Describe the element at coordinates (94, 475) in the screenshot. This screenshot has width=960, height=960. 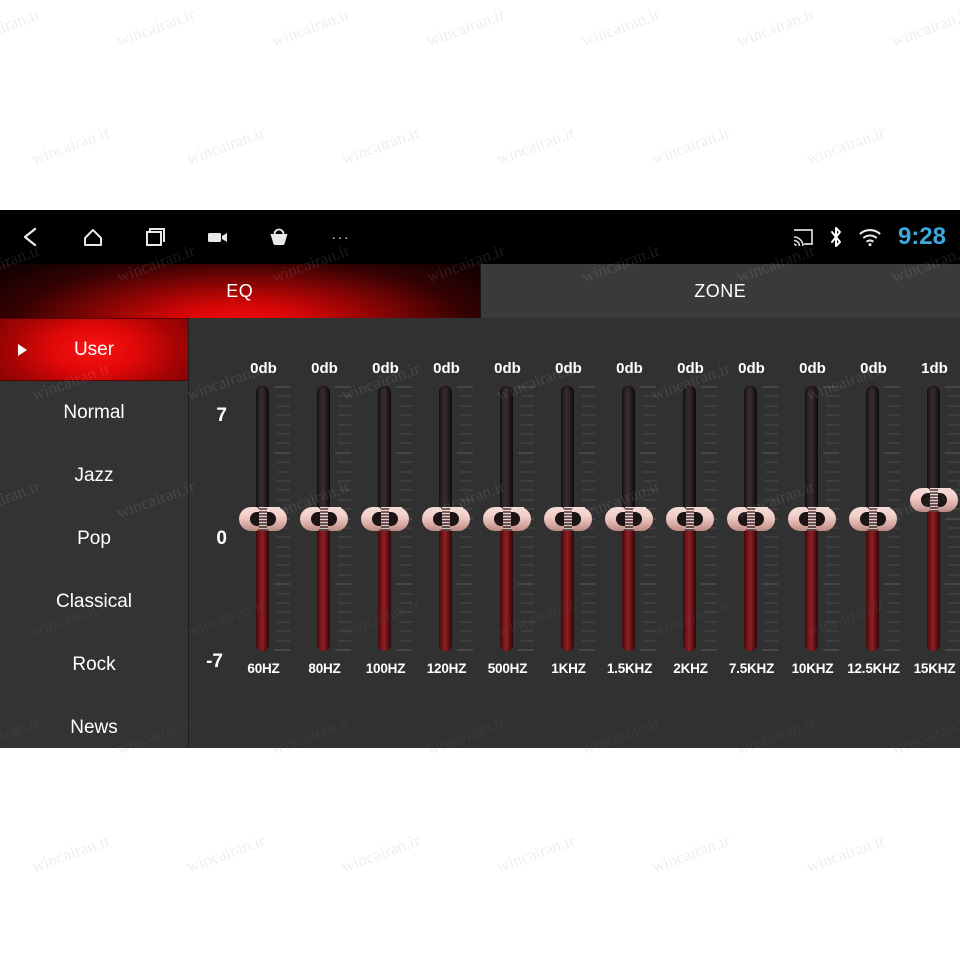
I see `sidebar-item-jazz: Jazz` at that location.